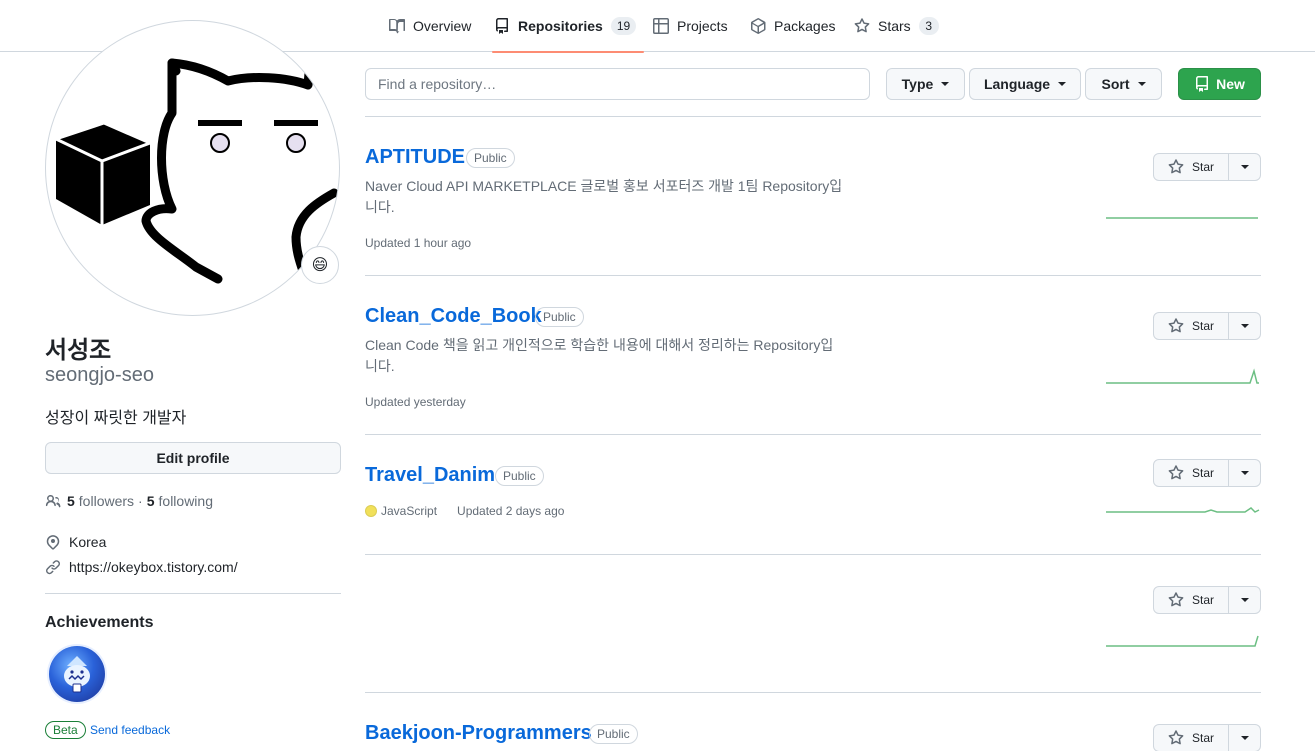 Image resolution: width=1315 pixels, height=751 pixels. I want to click on profile-fullname: 서성조, so click(78, 350).